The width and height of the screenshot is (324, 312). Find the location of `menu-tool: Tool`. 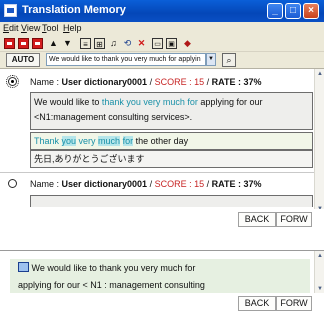

menu-tool: Tool is located at coordinates (50, 28).